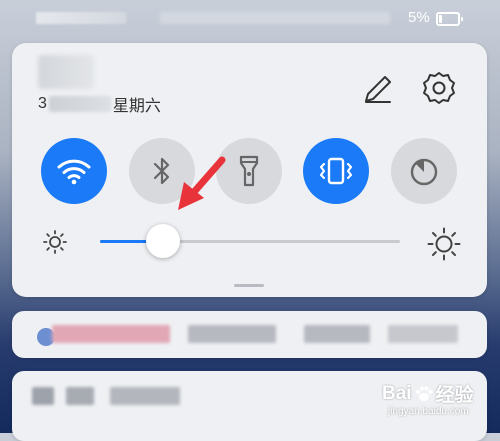  I want to click on bluetooth-toggle, so click(162, 171).